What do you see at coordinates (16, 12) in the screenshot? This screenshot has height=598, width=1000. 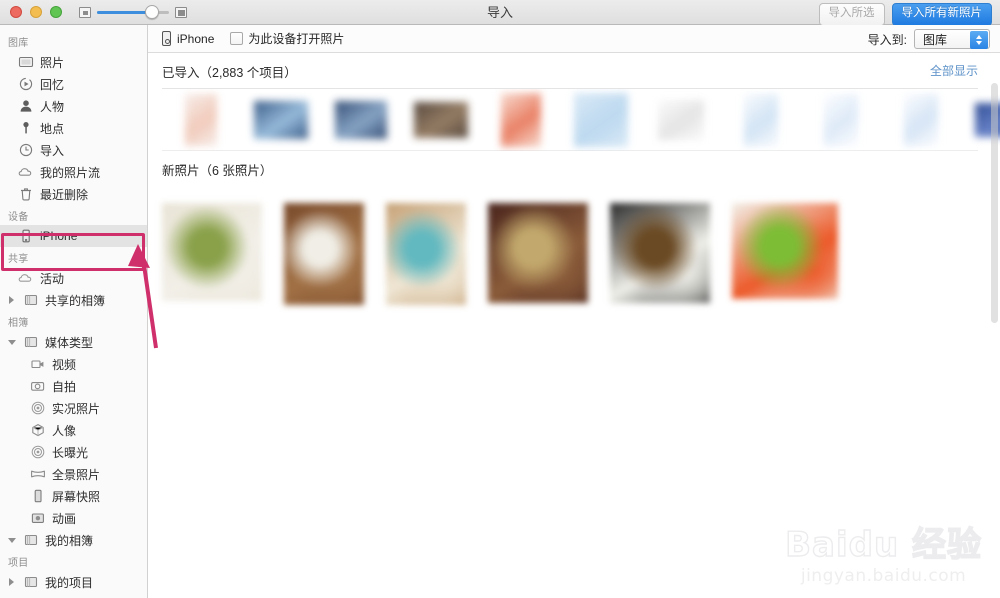 I see `close-button` at bounding box center [16, 12].